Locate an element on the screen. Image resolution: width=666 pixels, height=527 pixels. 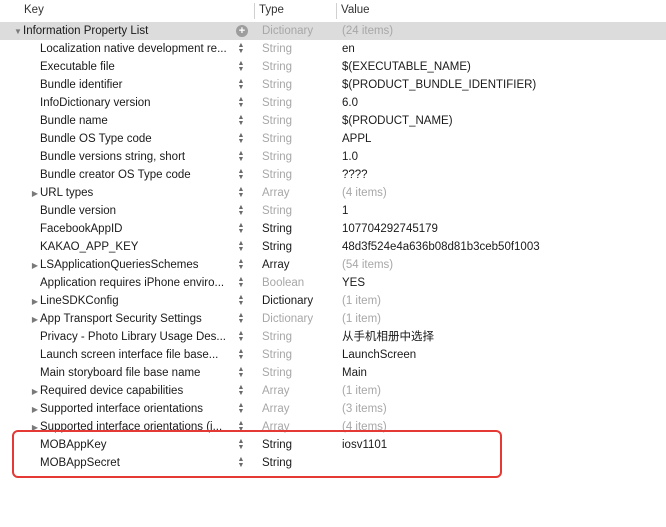
value-cell: 1 is located at coordinates (345, 211).